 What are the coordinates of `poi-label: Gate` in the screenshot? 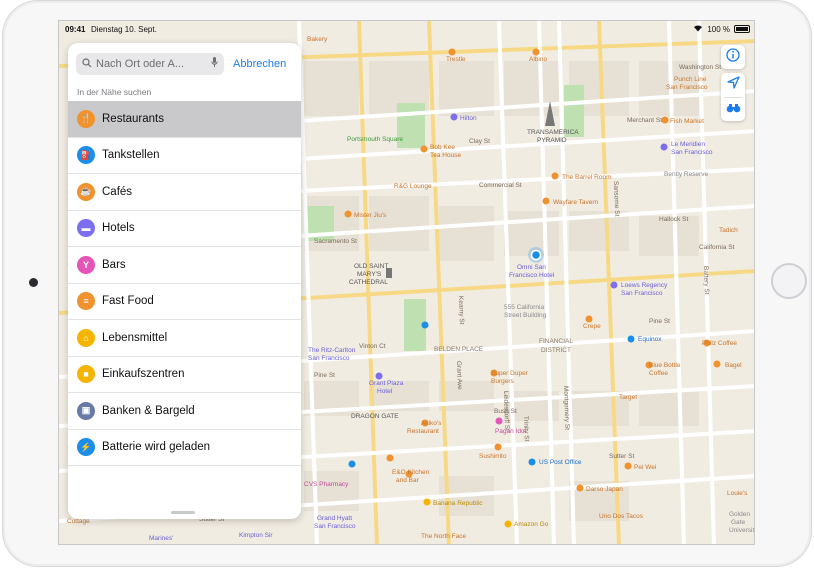 It's located at (738, 522).